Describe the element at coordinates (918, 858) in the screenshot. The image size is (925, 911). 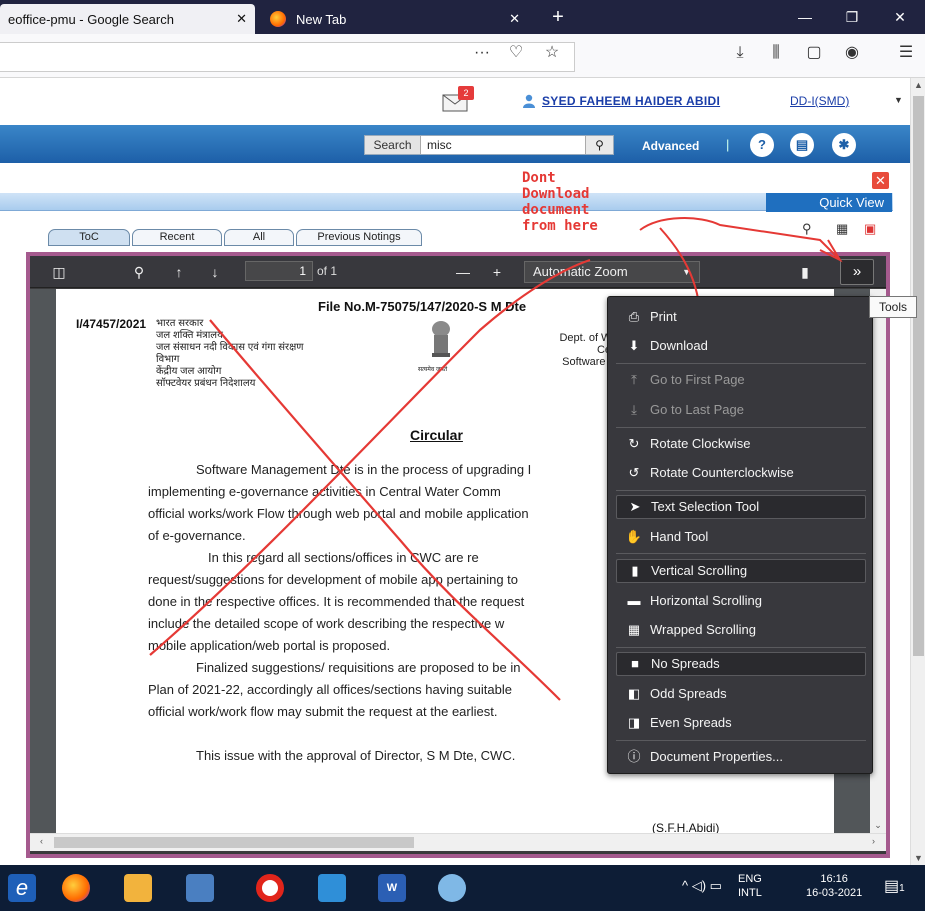
I see `scroll-down-icon: ▼` at that location.